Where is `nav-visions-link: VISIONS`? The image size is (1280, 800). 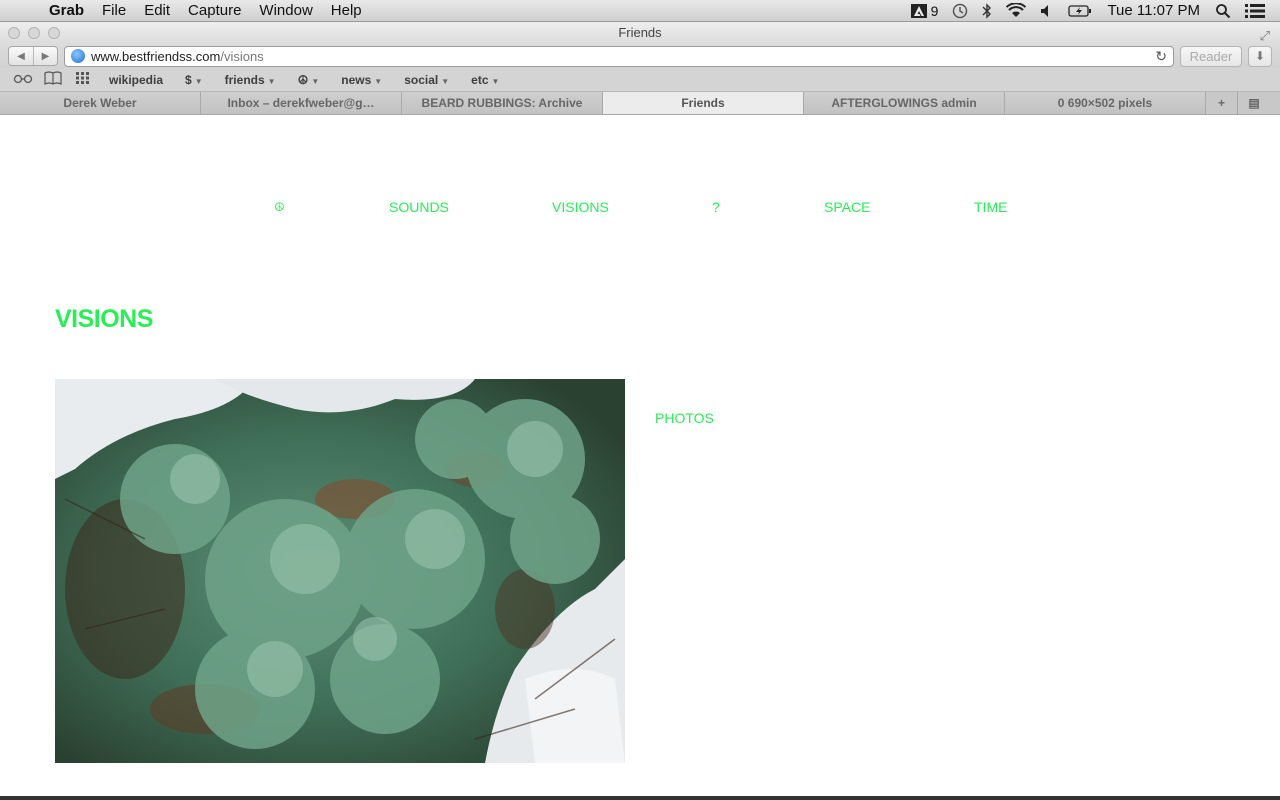
nav-visions-link: VISIONS is located at coordinates (580, 207).